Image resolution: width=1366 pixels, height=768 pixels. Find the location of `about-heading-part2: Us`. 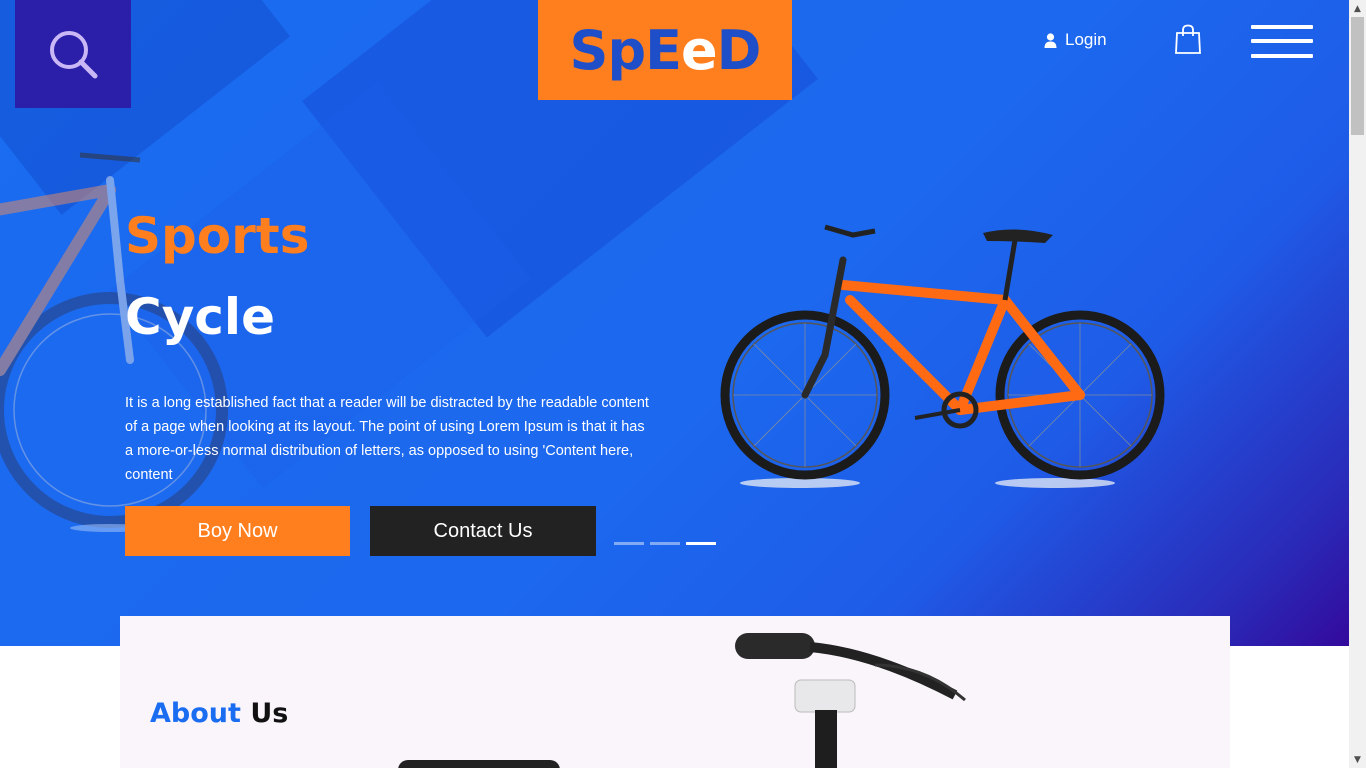

about-heading-part2: Us is located at coordinates (269, 713).